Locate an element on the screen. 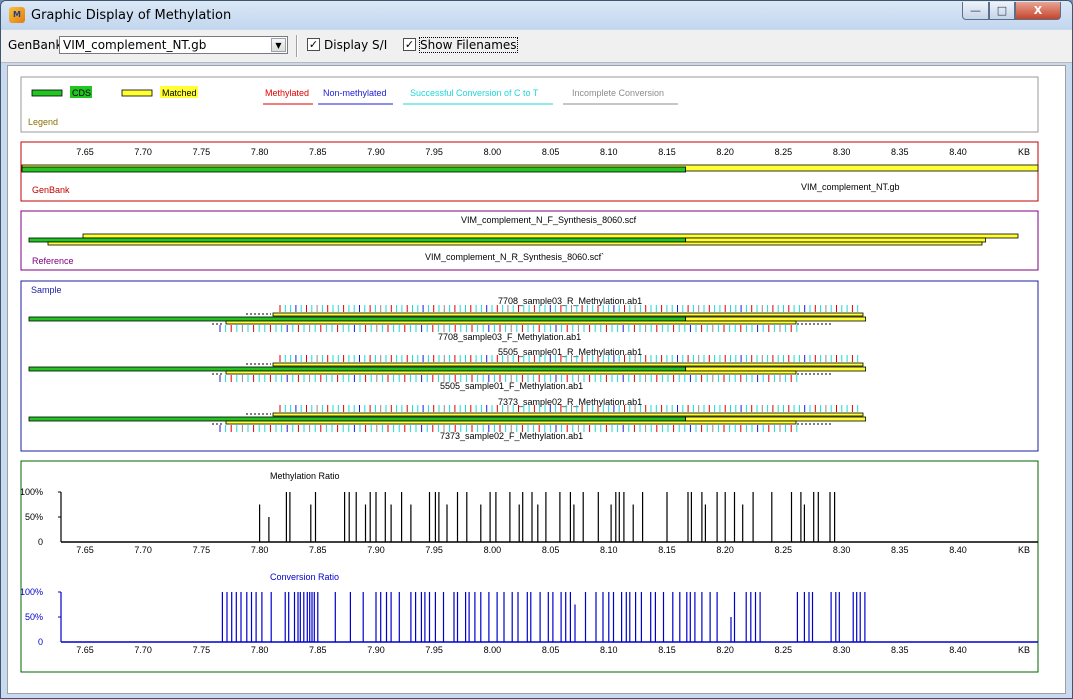  conversion-ratio-x-axis-unit-label: KB is located at coordinates (1024, 650).